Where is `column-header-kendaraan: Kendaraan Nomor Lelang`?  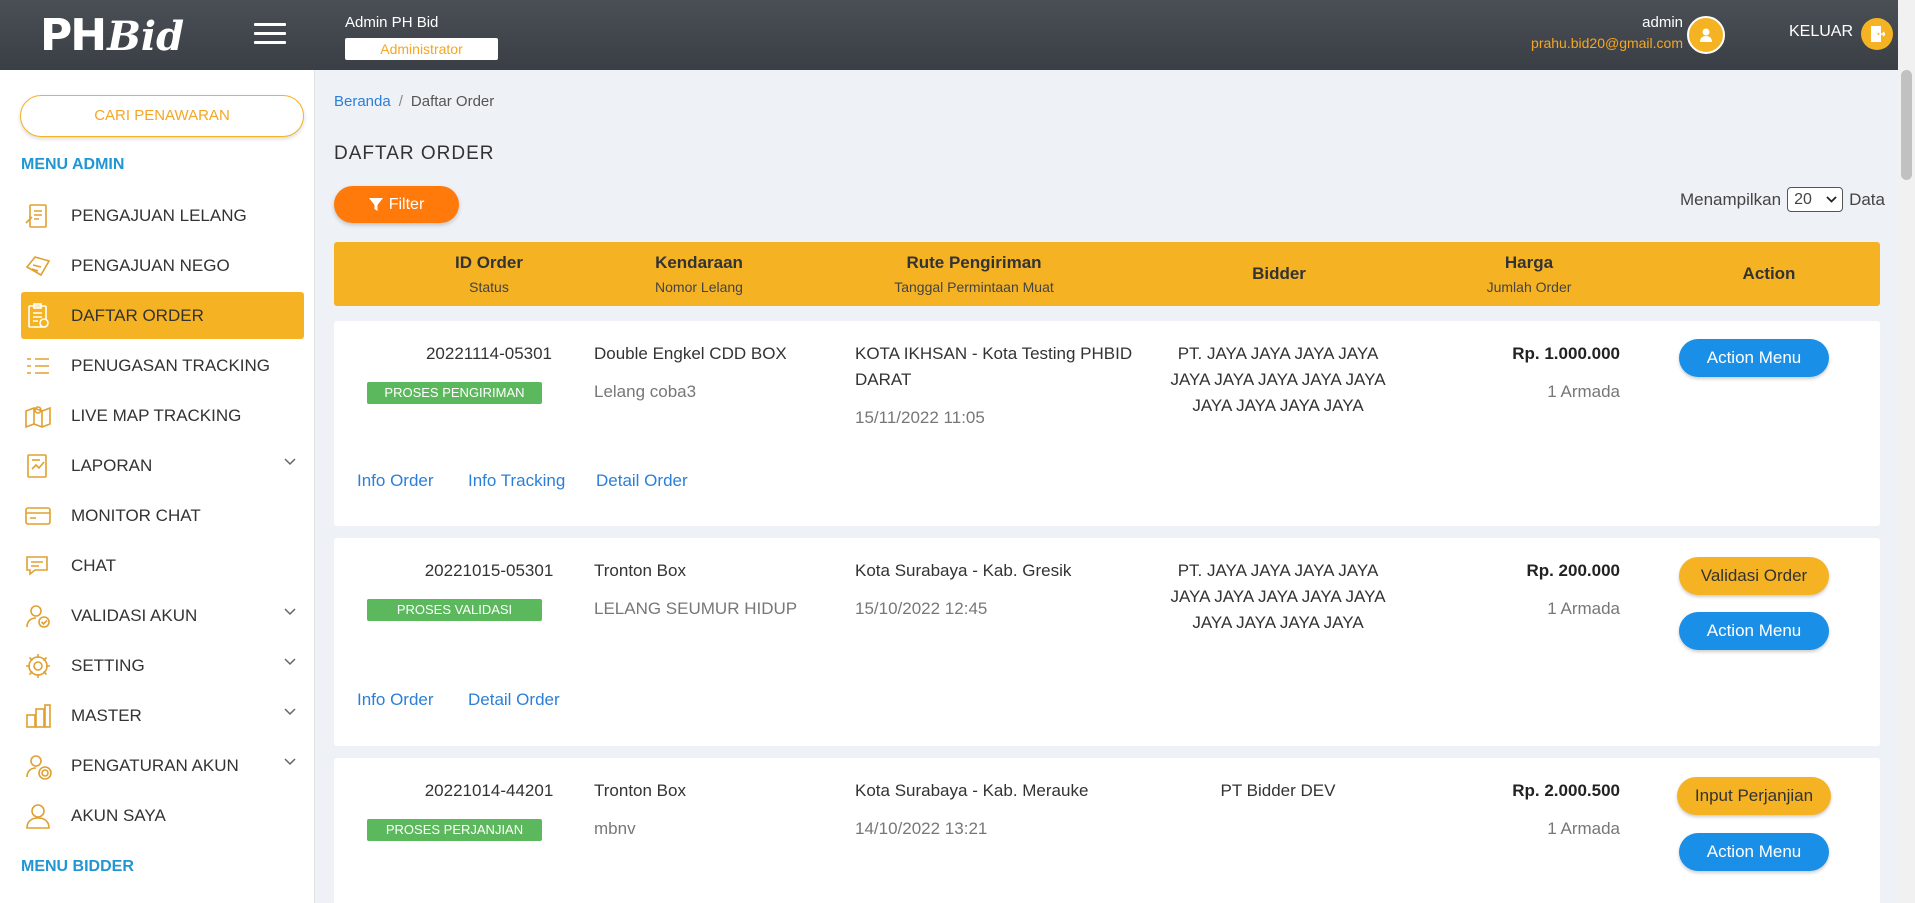 column-header-kendaraan: Kendaraan Nomor Lelang is located at coordinates (699, 274).